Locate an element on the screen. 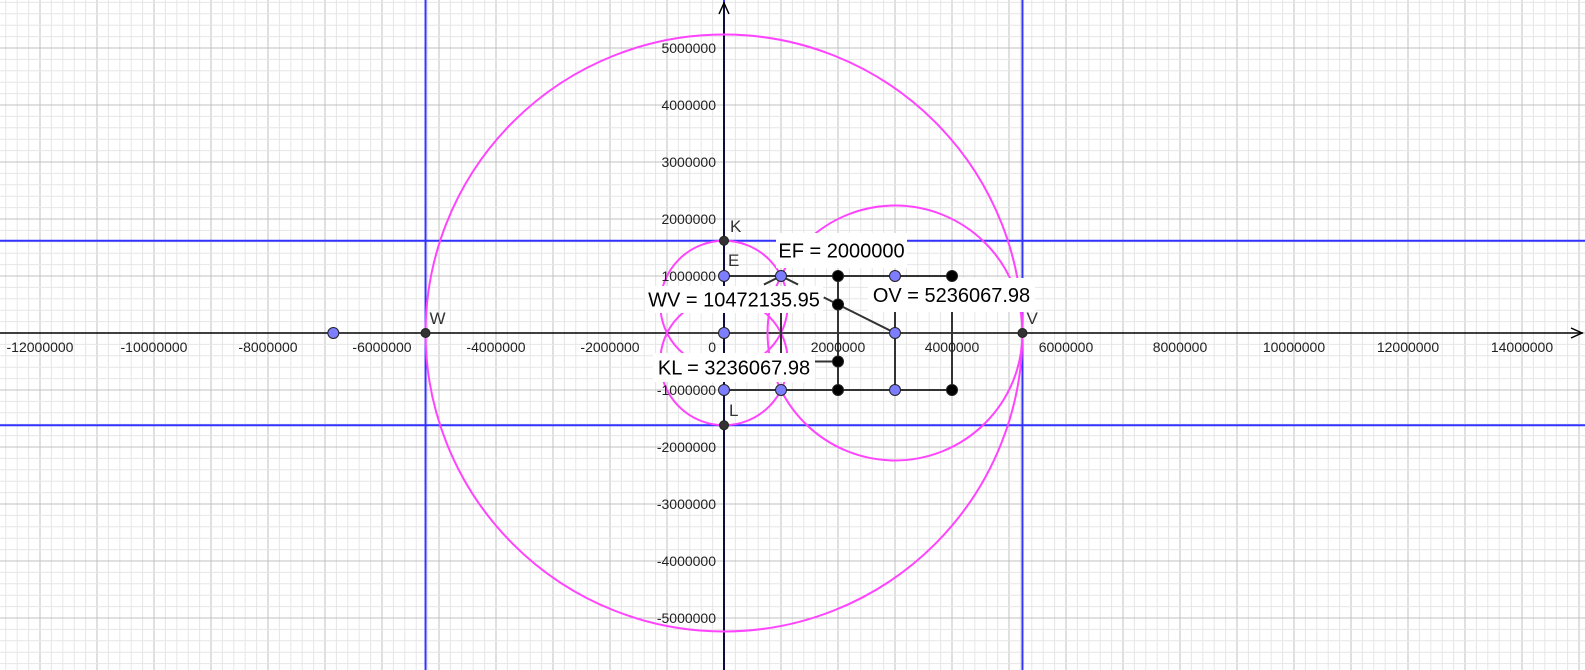 The height and width of the screenshot is (670, 1585). x-tick-label: 6000000 is located at coordinates (1066, 347).